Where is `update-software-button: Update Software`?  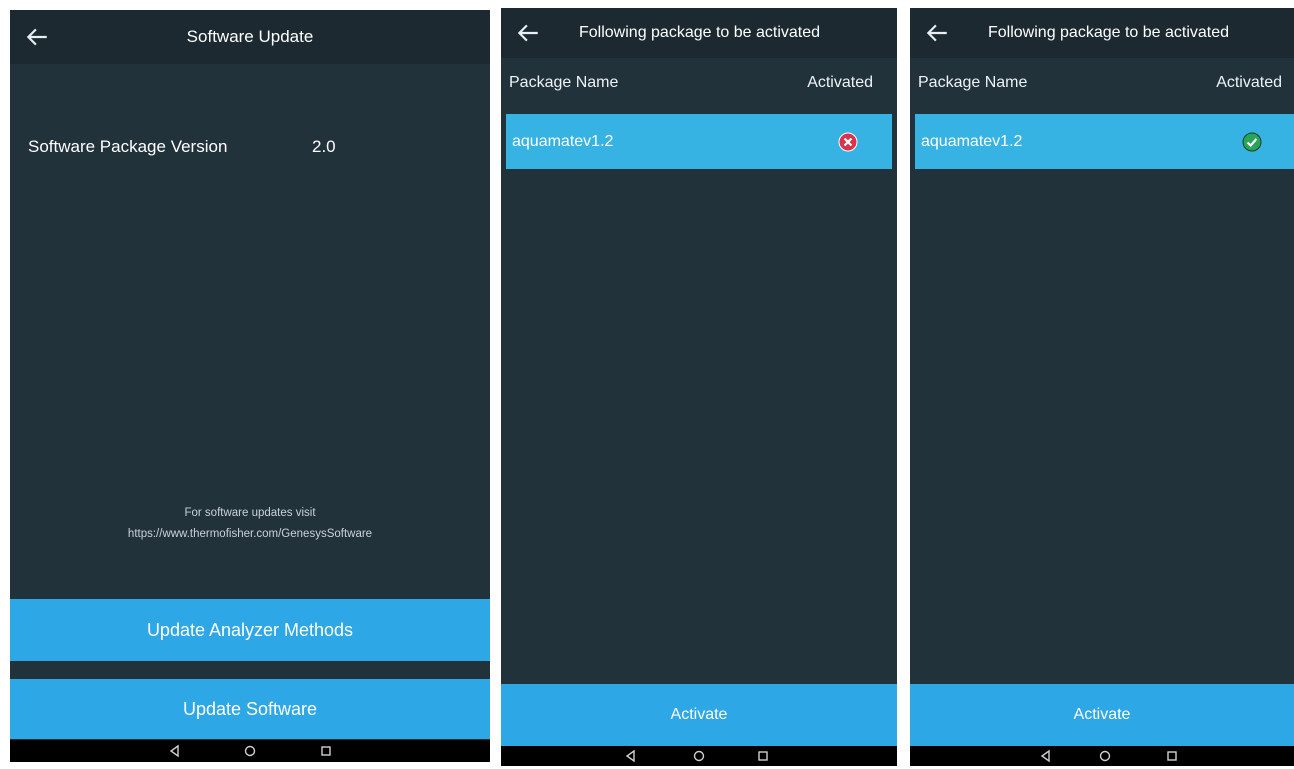
update-software-button: Update Software is located at coordinates (250, 709).